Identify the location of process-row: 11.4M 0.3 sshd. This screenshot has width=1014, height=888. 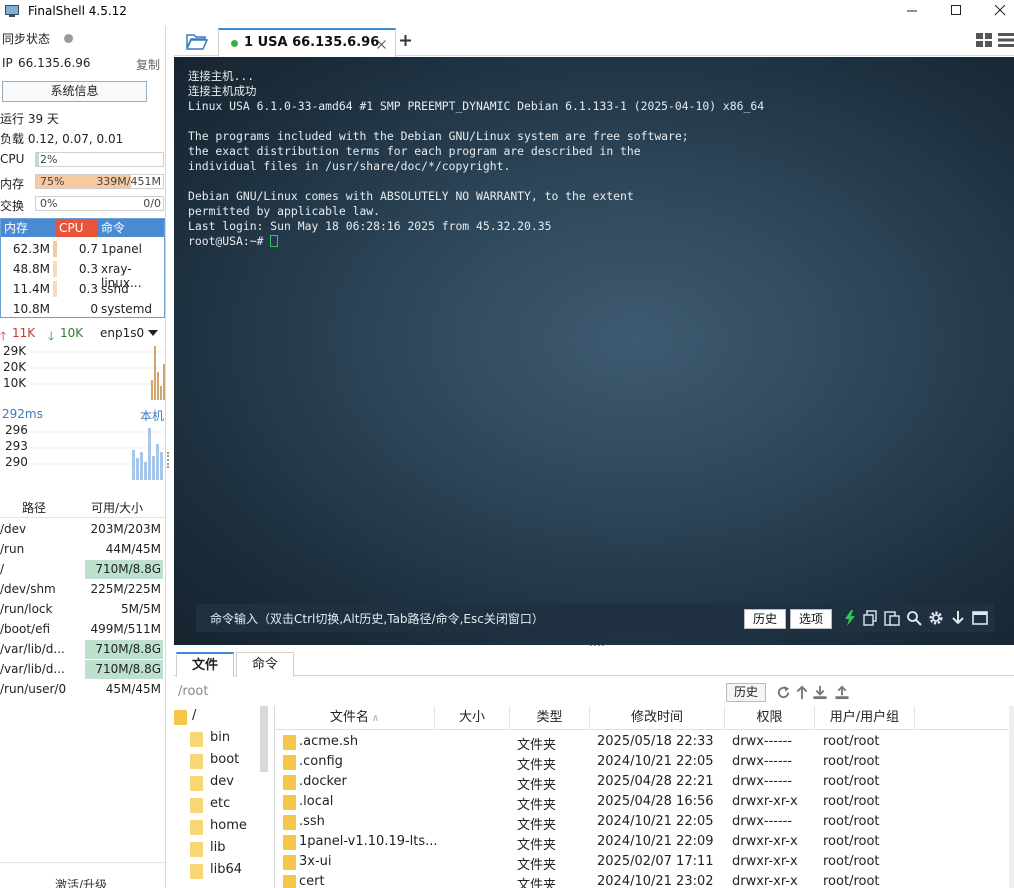
(82, 289).